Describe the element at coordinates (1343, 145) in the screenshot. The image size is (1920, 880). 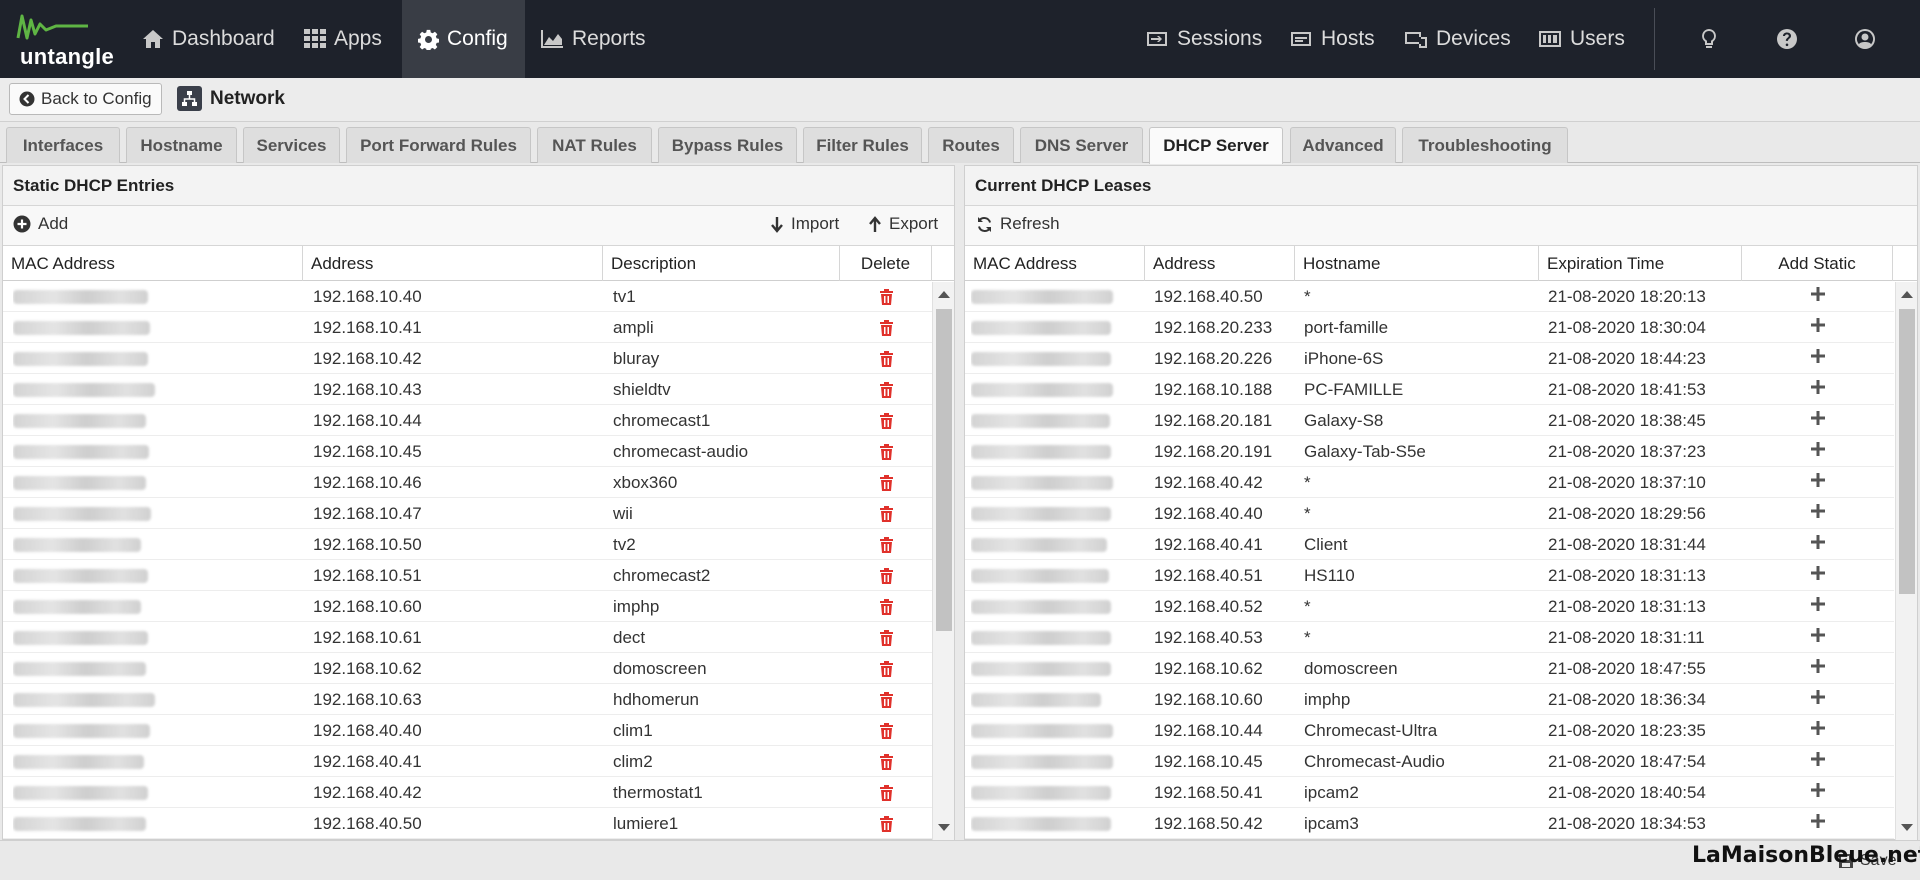
I see `tab-advanced: Advanced` at that location.